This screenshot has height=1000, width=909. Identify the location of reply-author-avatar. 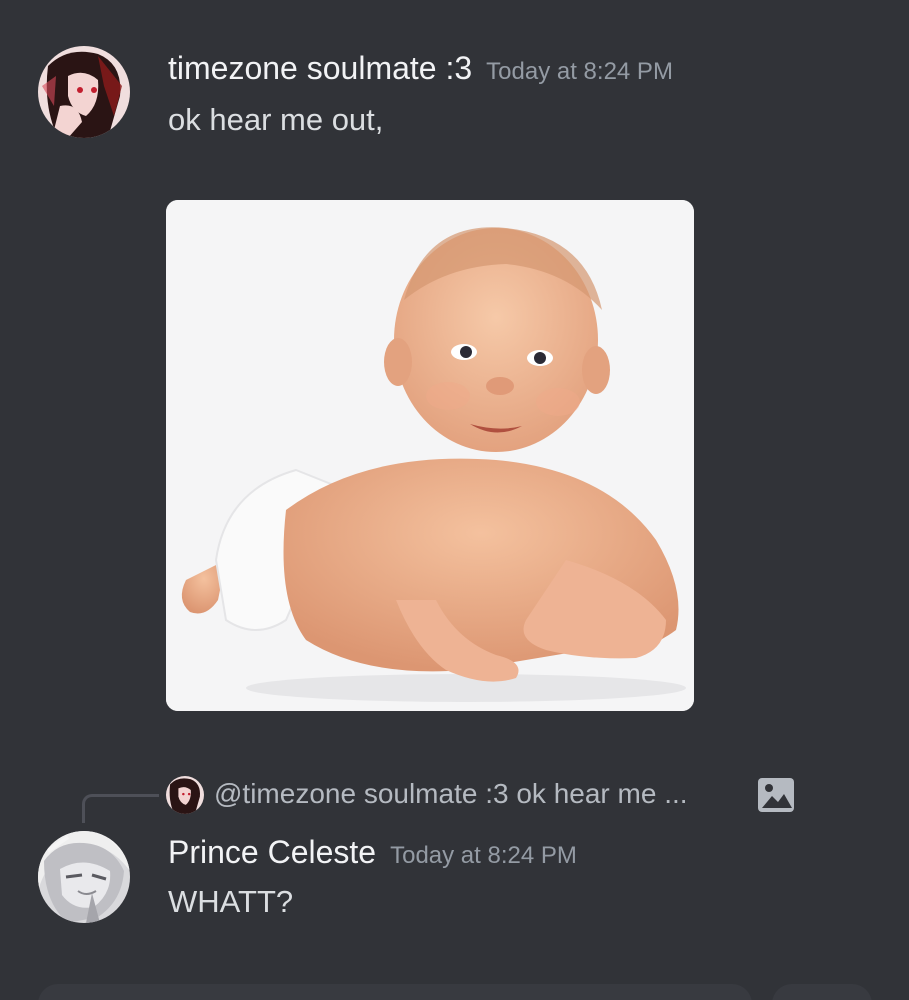
(185, 795).